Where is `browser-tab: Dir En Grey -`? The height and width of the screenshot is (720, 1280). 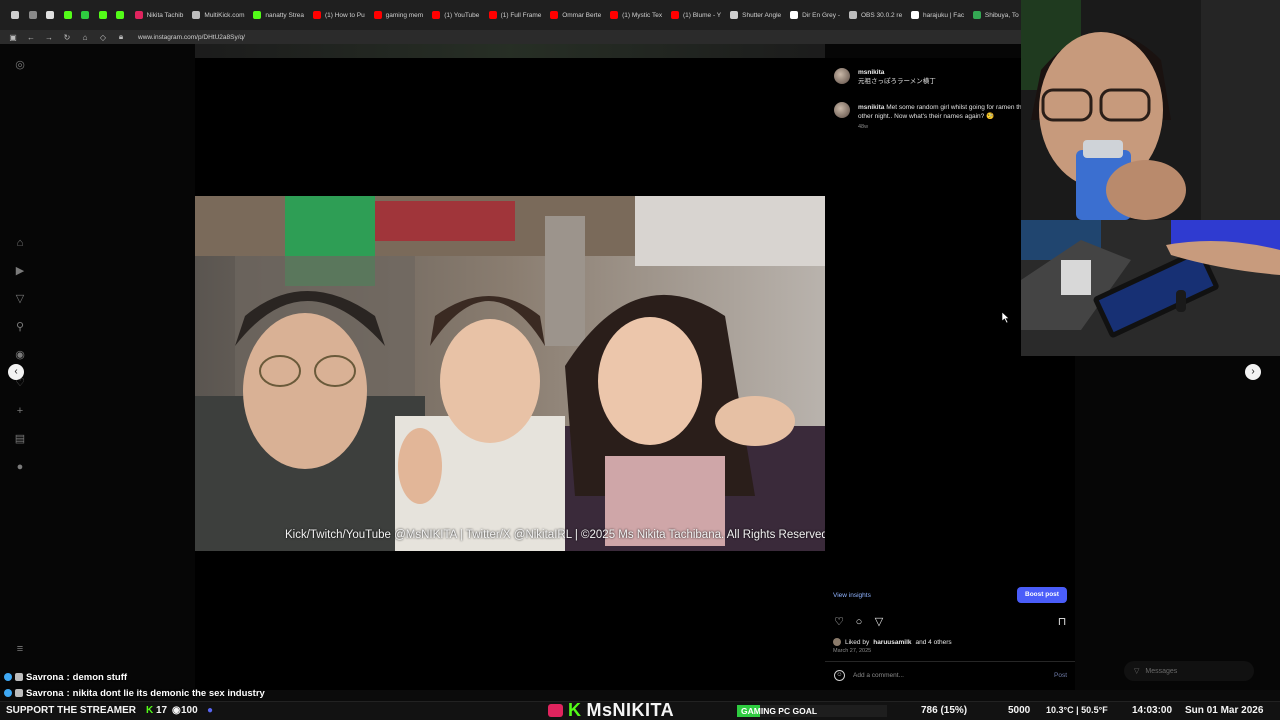
browser-tab: Dir En Grey - is located at coordinates (813, 15).